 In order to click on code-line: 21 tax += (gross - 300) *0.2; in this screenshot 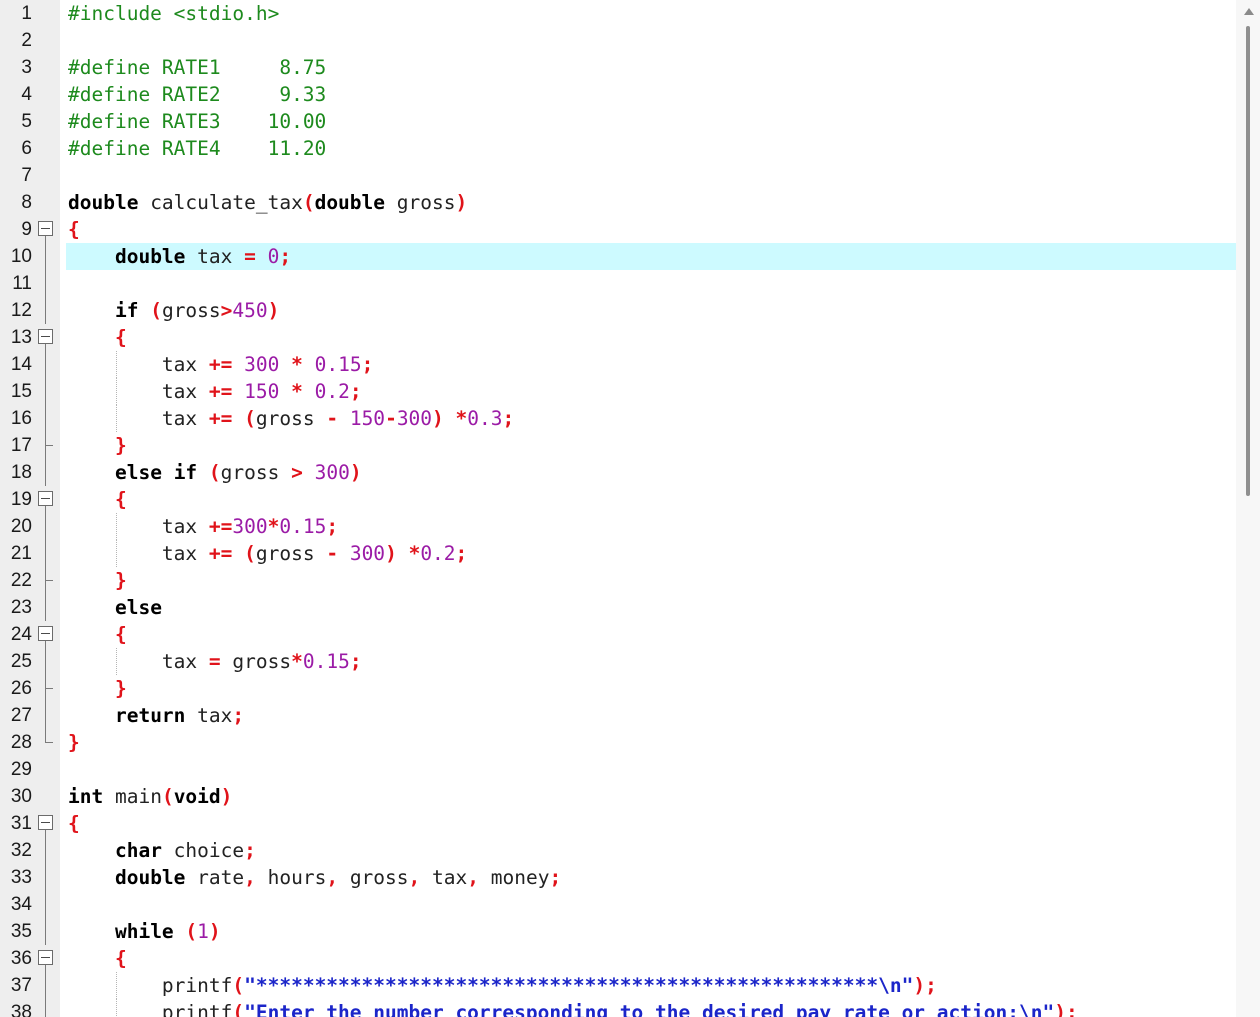, I will do `click(618, 553)`.